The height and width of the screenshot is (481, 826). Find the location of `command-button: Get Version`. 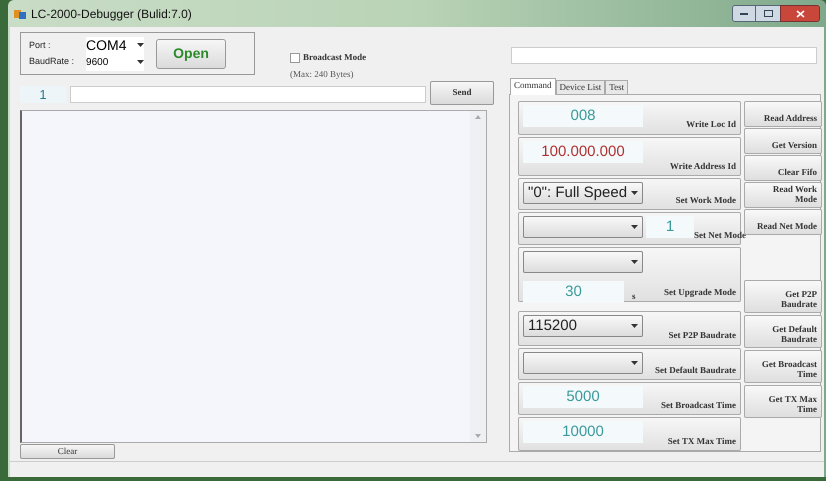

command-button: Get Version is located at coordinates (783, 141).